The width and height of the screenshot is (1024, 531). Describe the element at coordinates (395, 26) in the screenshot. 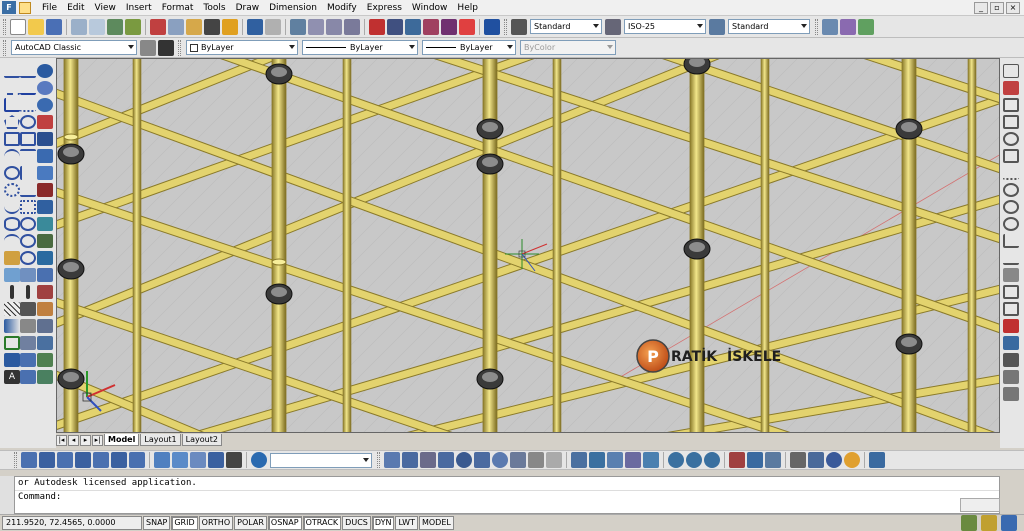

I see `design-center-icon` at that location.